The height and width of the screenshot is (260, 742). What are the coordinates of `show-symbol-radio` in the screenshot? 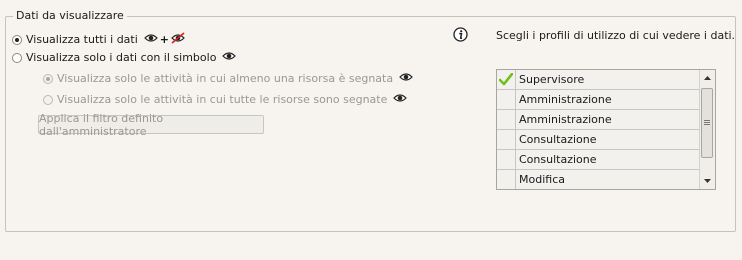 It's located at (17, 57).